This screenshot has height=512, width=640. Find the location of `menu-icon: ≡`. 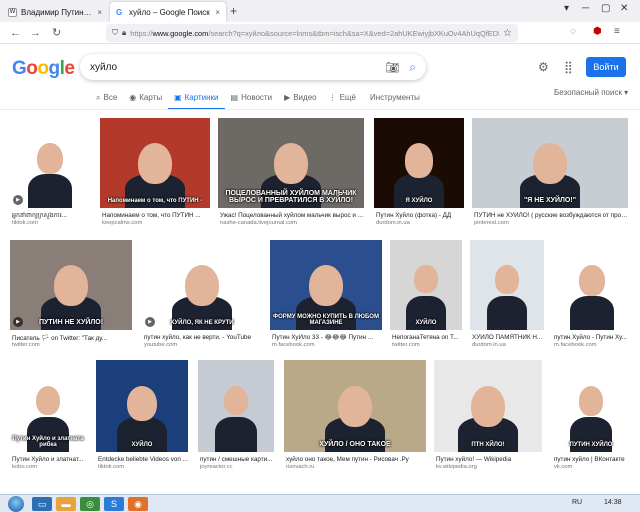

menu-icon: ≡ is located at coordinates (617, 31).